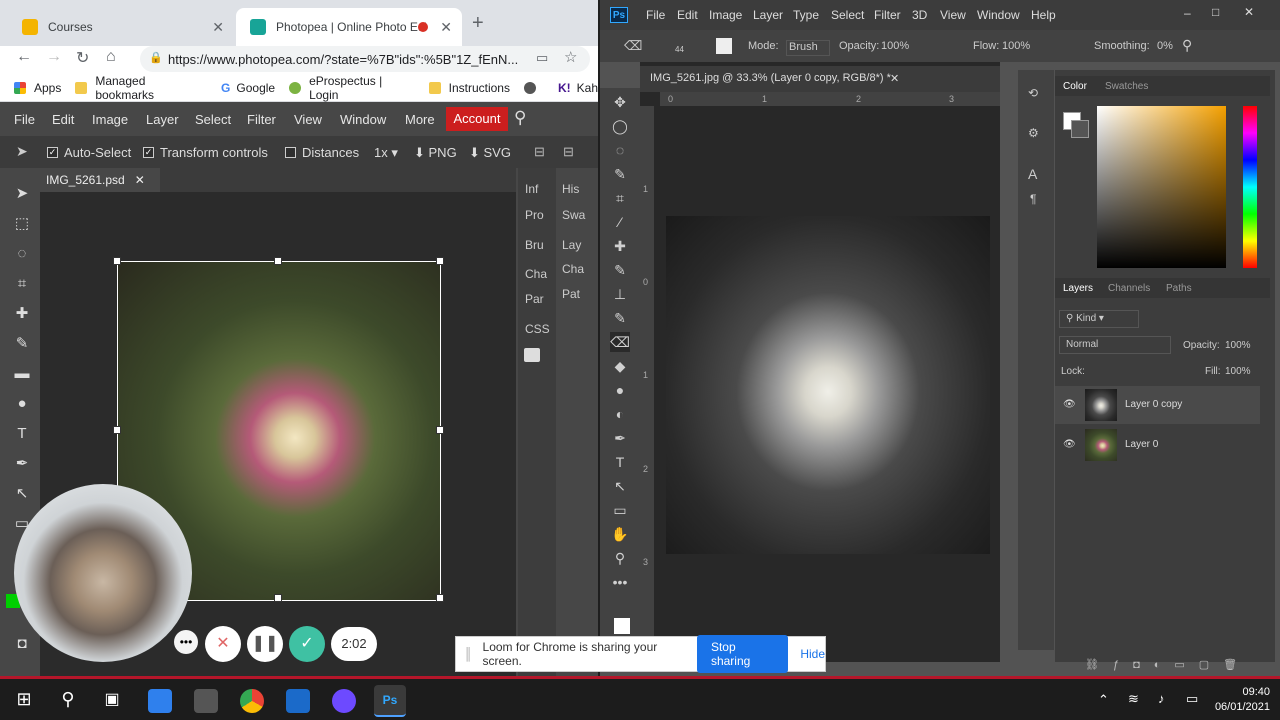 This screenshot has width=1280, height=720. What do you see at coordinates (100, 180) in the screenshot?
I see `doc-tab: IMG_5261.psd ✕` at bounding box center [100, 180].